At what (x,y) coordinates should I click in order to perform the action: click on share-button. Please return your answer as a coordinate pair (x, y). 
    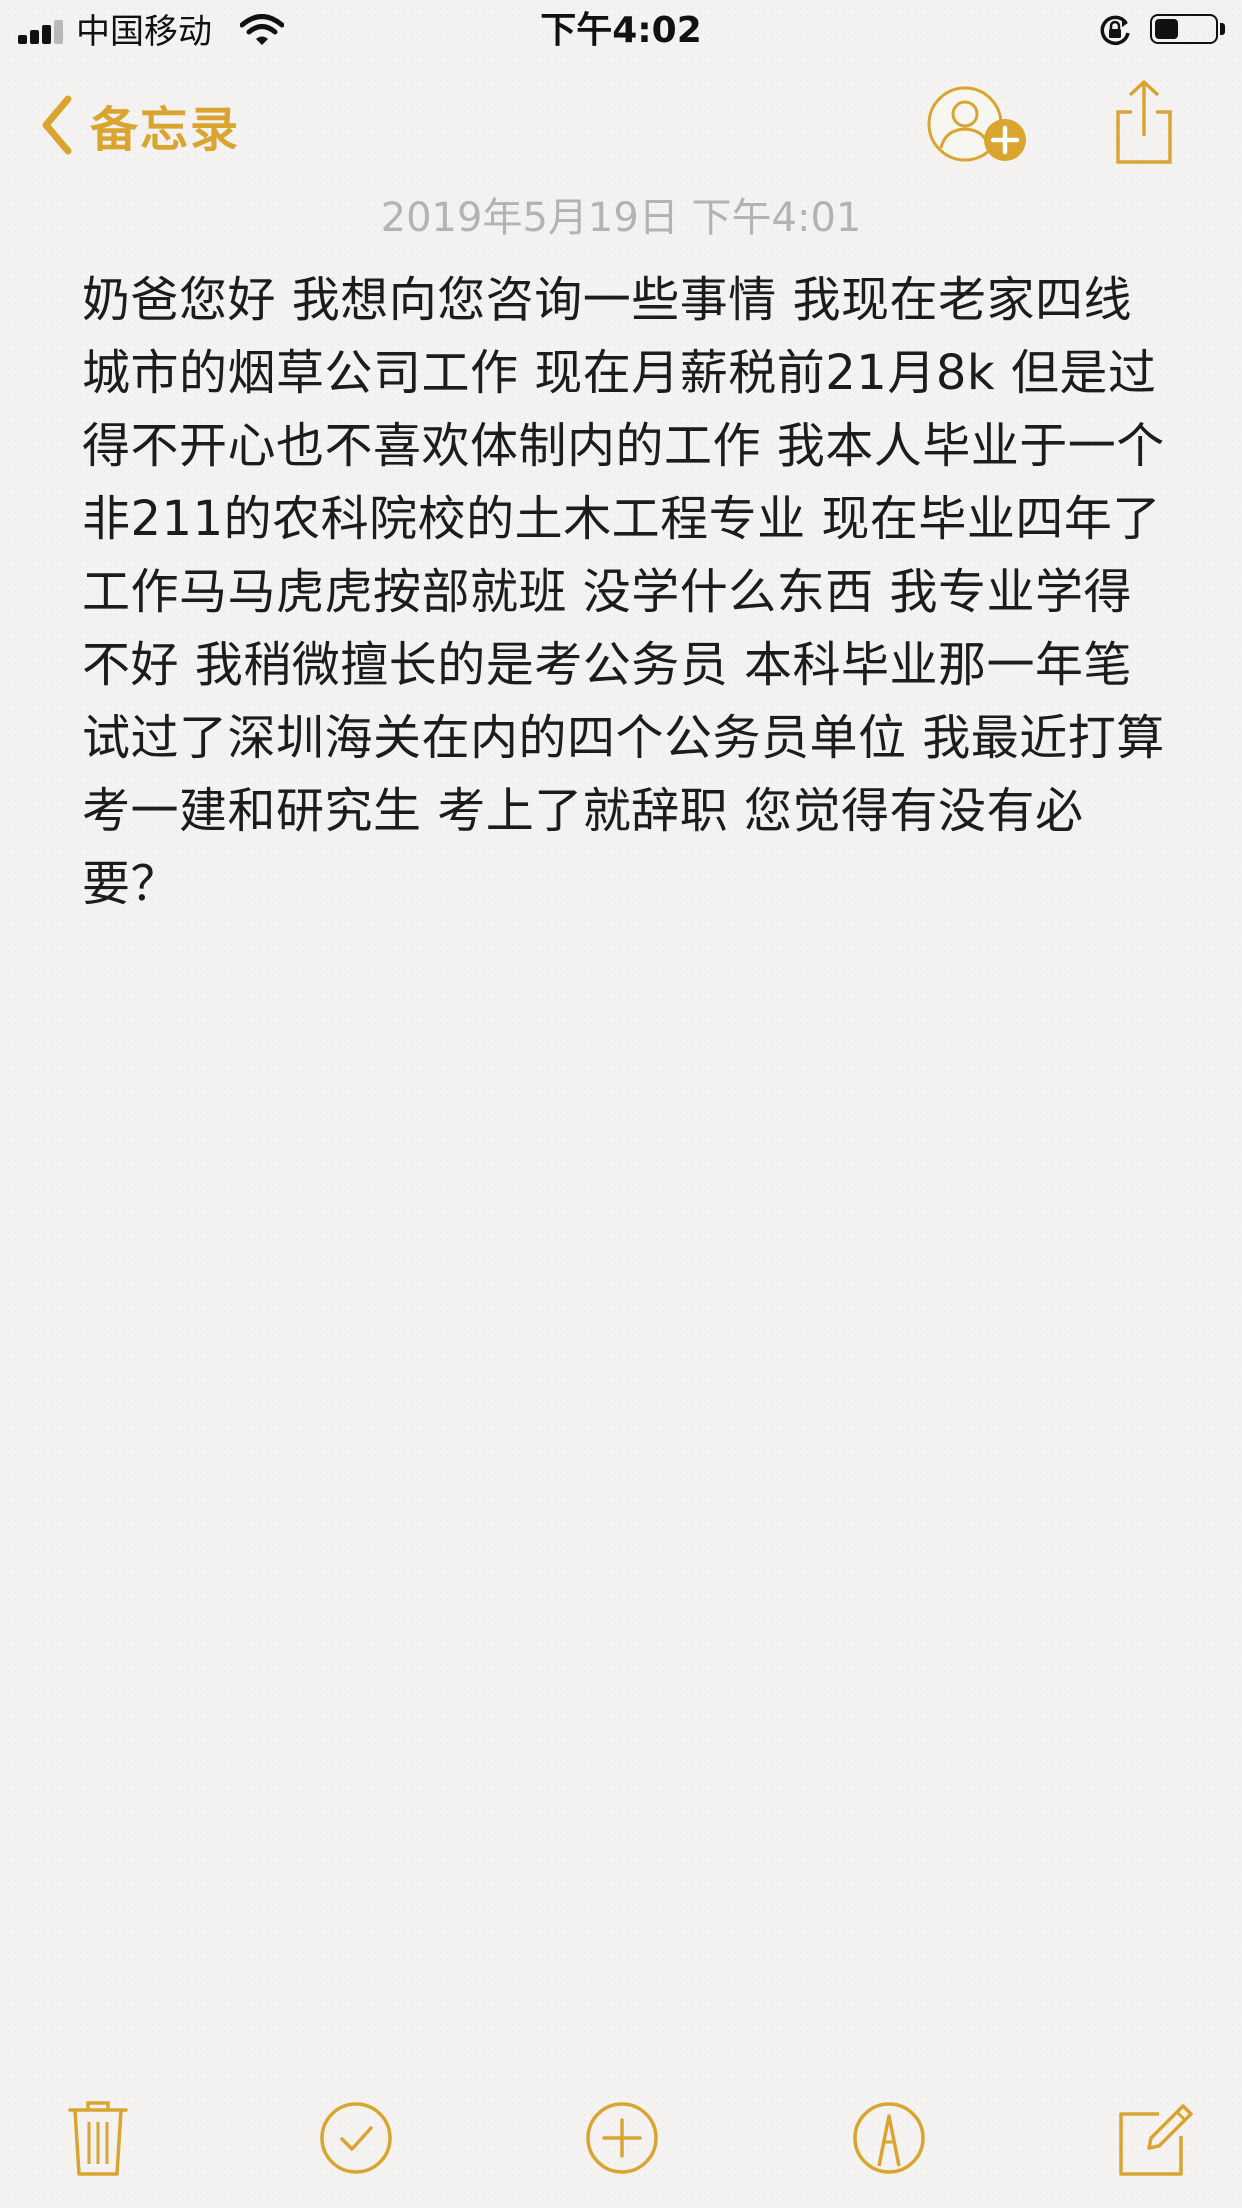
    Looking at the image, I should click on (1144, 122).